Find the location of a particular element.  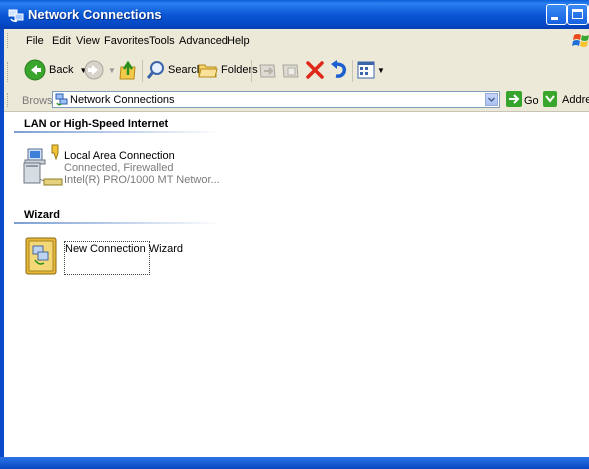

go-arrow-icon is located at coordinates (514, 99).